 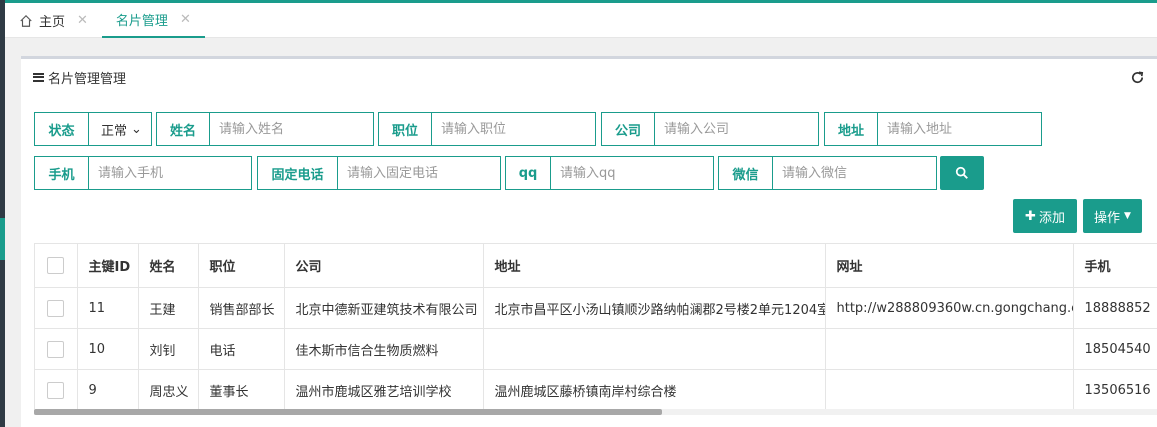 I want to click on sidebar-edge, so click(x=2, y=213).